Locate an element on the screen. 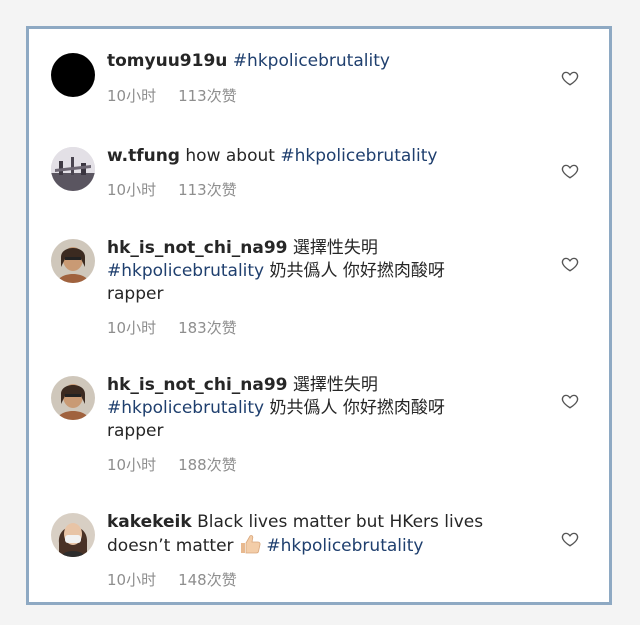  comment-username: tomyuu919u is located at coordinates (167, 61).